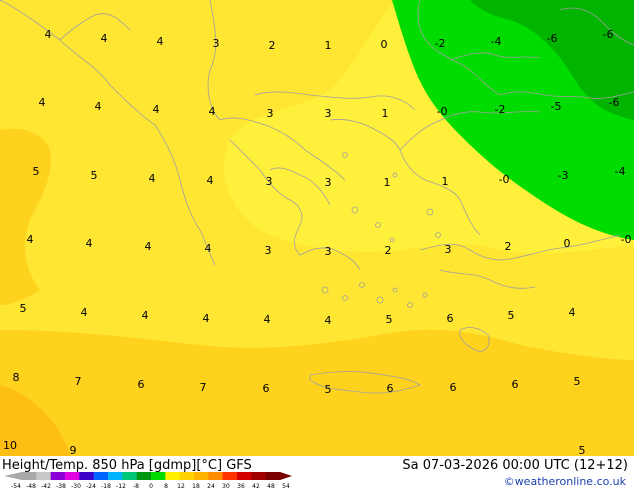 Image resolution: width=634 pixels, height=490 pixels. What do you see at coordinates (196, 486) in the screenshot?
I see `scale-tick-label: 18` at bounding box center [196, 486].